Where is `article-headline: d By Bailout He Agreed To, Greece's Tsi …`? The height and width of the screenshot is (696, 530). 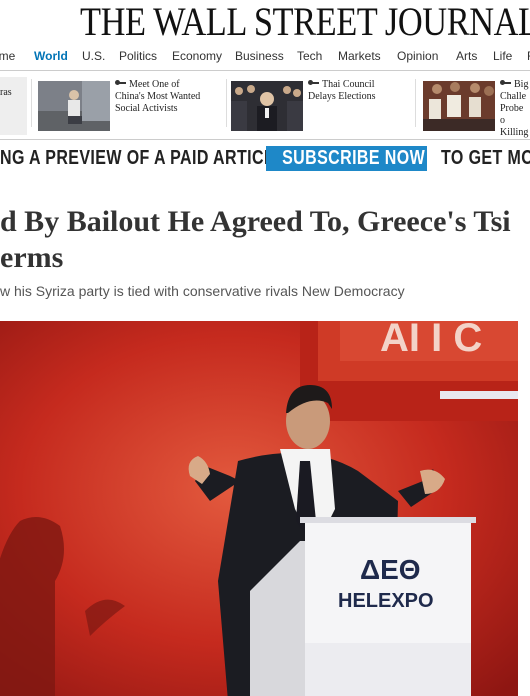 article-headline: d By Bailout He Agreed To, Greece's Tsi … is located at coordinates (265, 241).